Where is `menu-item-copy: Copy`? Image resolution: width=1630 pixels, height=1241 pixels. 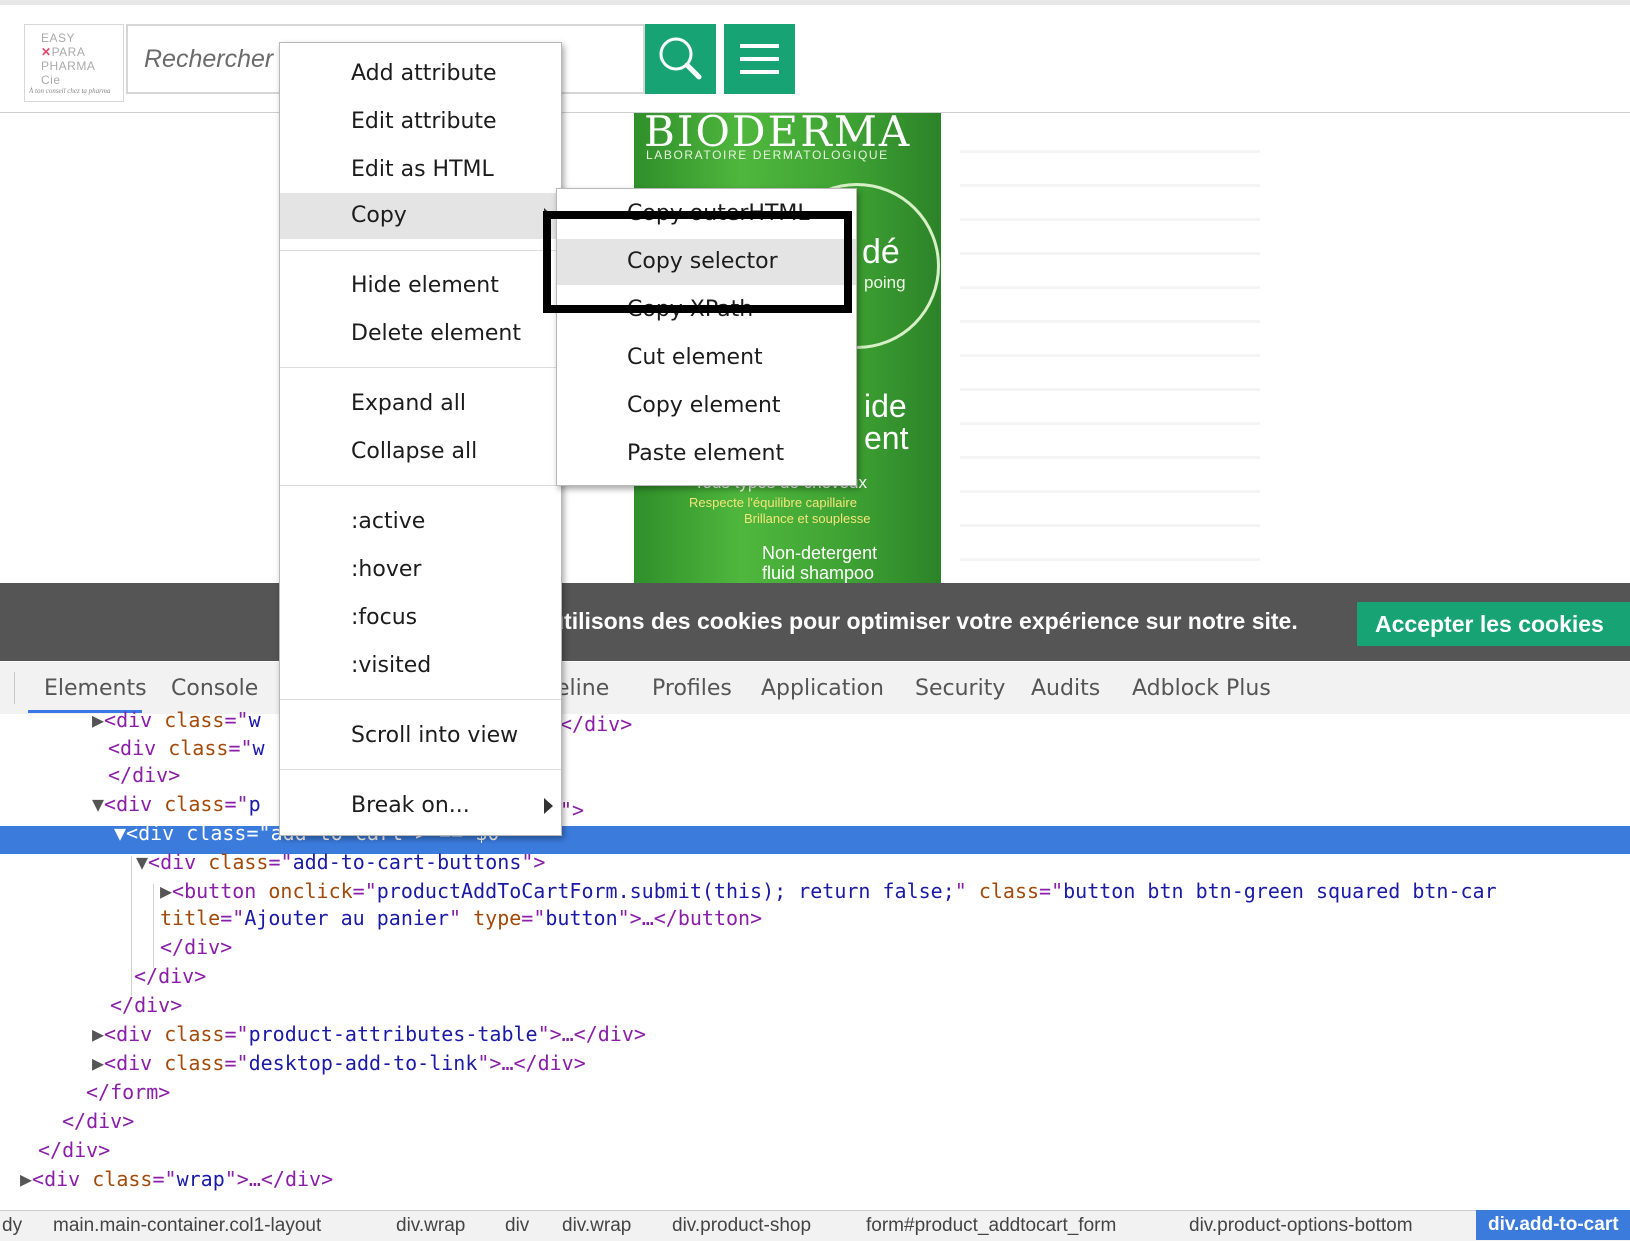
menu-item-copy: Copy is located at coordinates (420, 216).